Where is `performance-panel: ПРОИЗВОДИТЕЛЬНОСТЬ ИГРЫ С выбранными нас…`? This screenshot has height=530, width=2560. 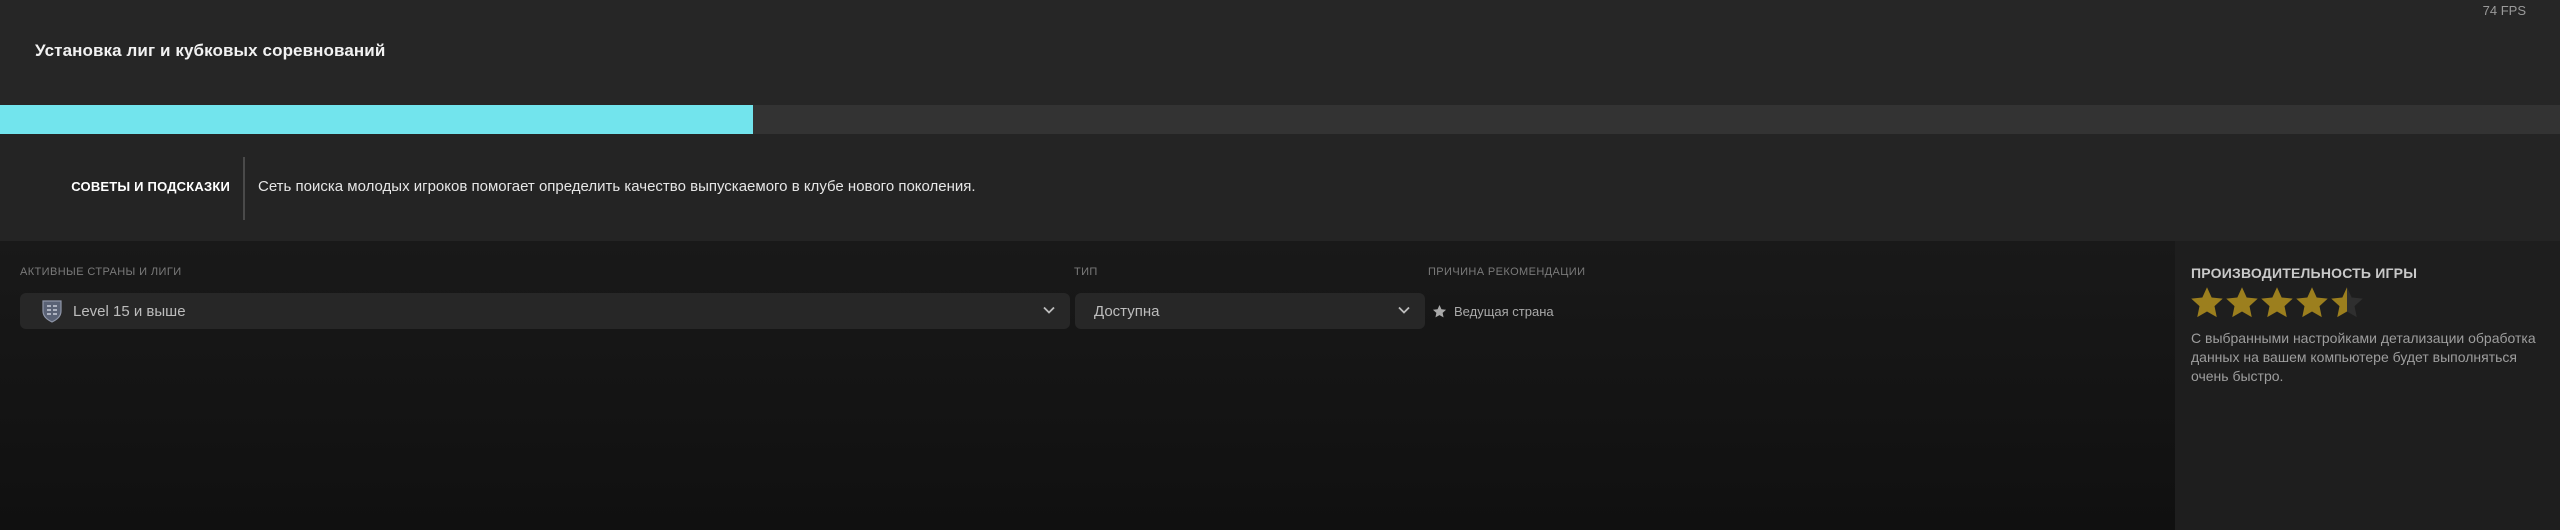 performance-panel: ПРОИЗВОДИТЕЛЬНОСТЬ ИГРЫ С выбранными нас… is located at coordinates (2367, 385).